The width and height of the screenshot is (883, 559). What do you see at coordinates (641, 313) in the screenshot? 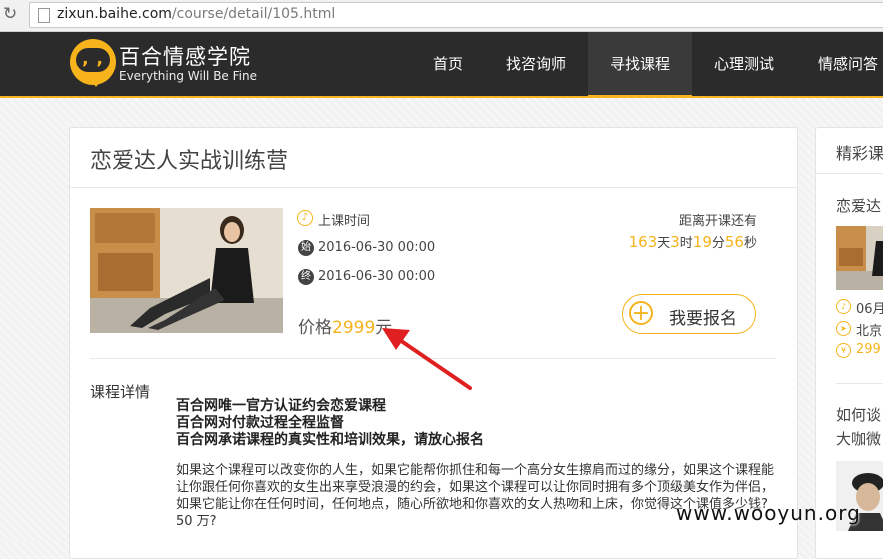
I see `plus-icon: +` at bounding box center [641, 313].